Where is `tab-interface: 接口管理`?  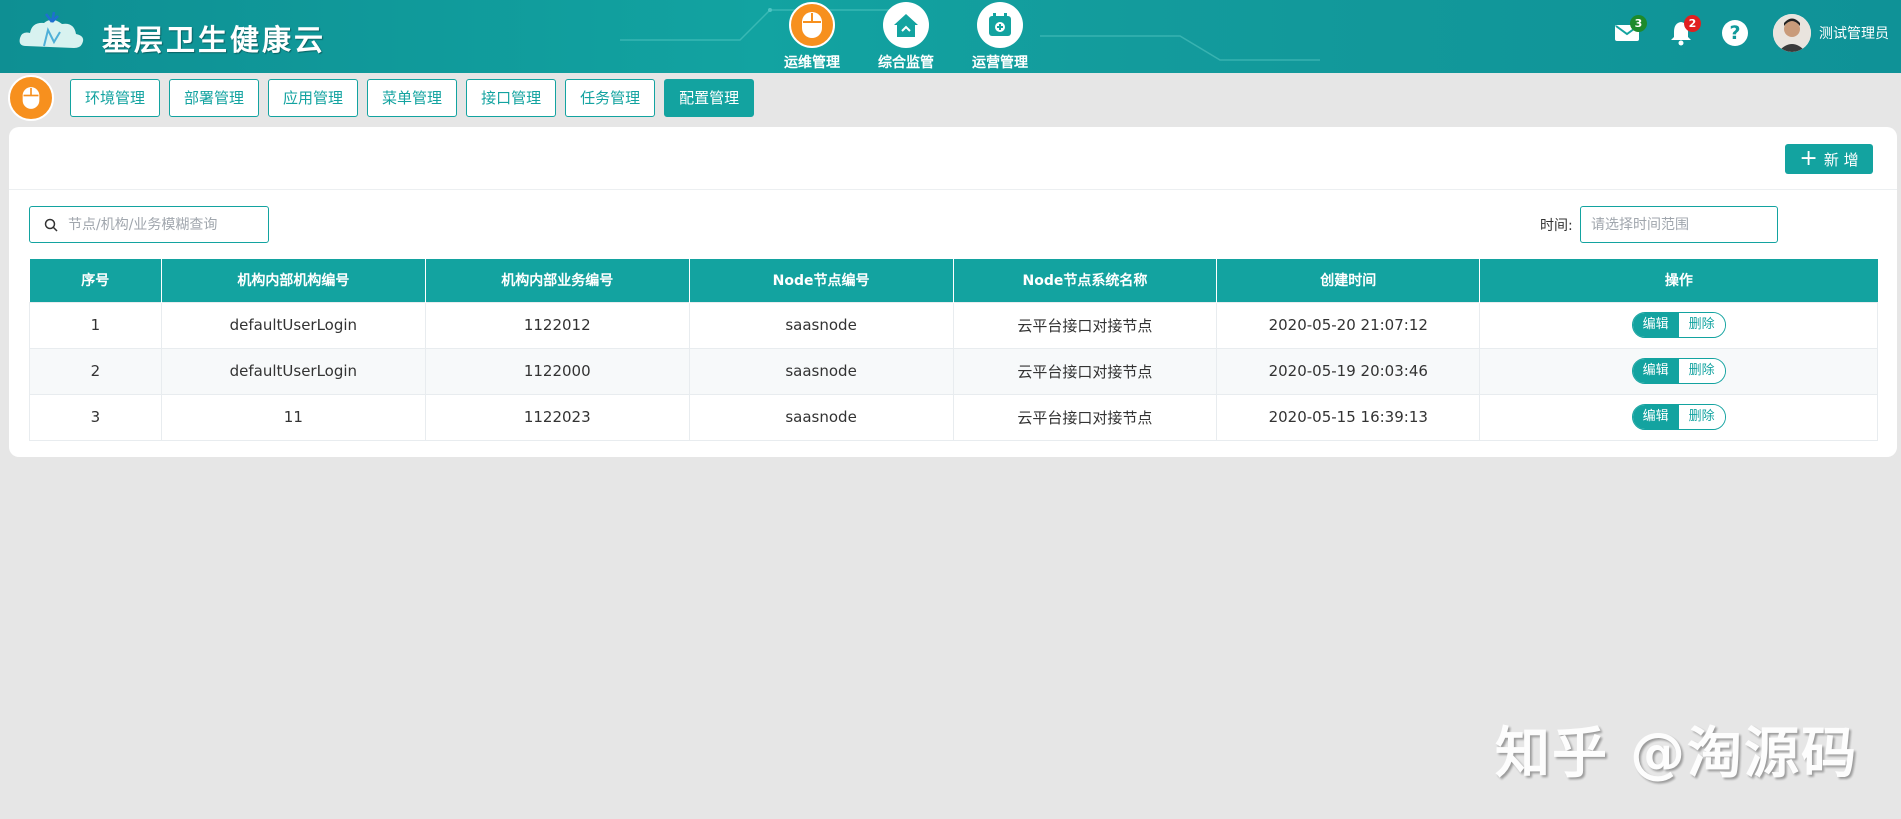
tab-interface: 接口管理 is located at coordinates (511, 98).